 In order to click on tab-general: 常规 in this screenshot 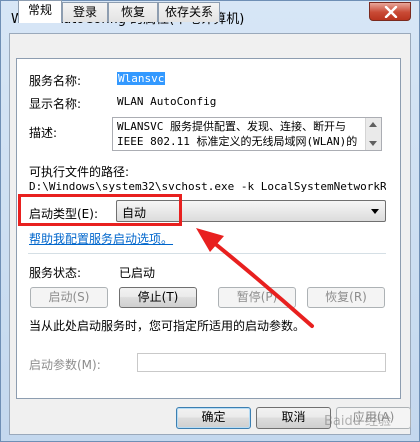, I will do `click(40, 11)`.